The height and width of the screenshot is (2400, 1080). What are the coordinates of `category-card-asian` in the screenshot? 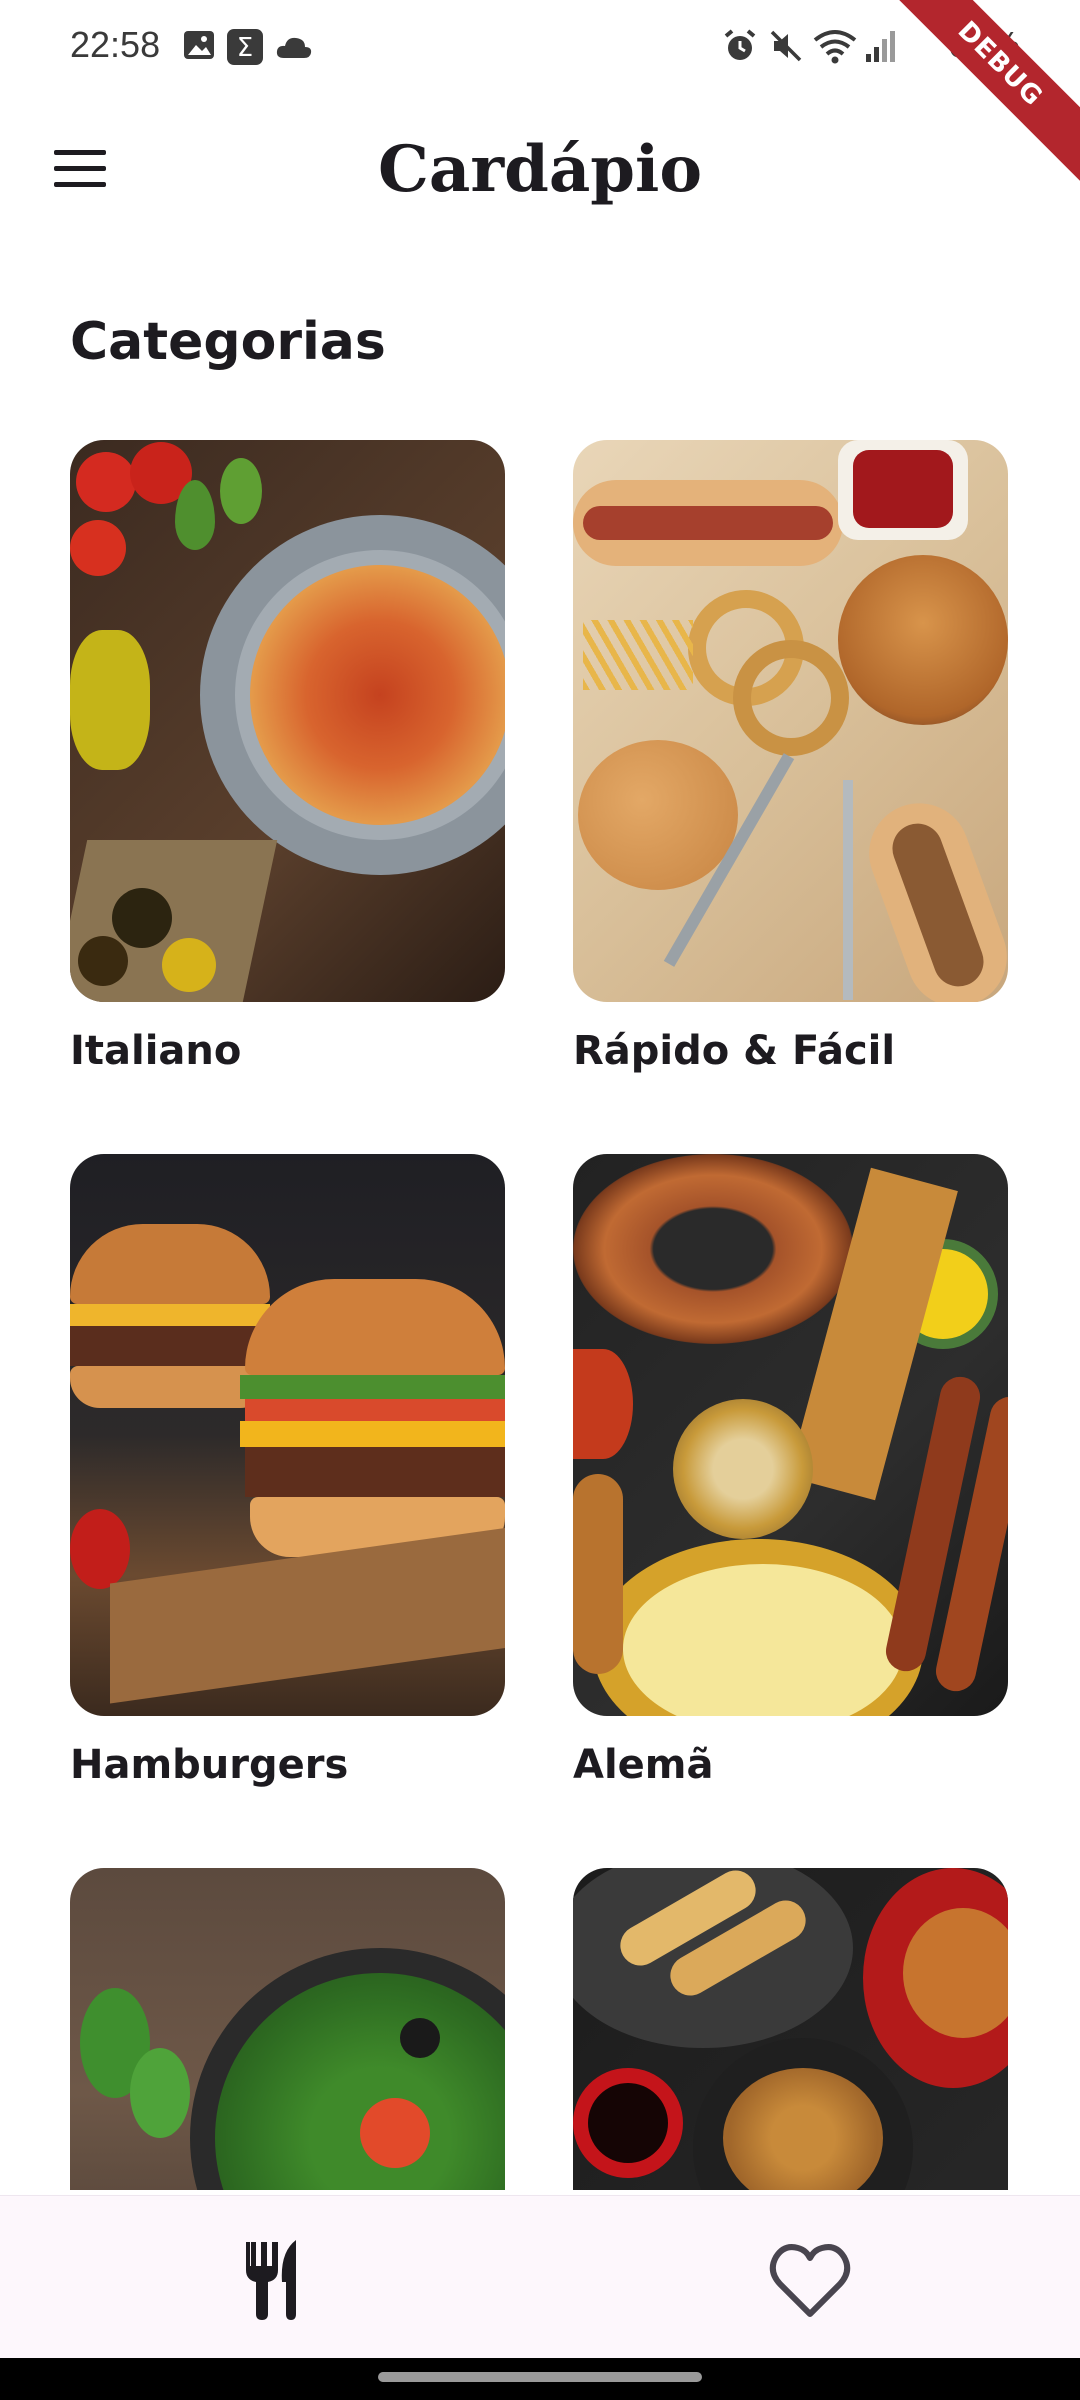 It's located at (790, 2029).